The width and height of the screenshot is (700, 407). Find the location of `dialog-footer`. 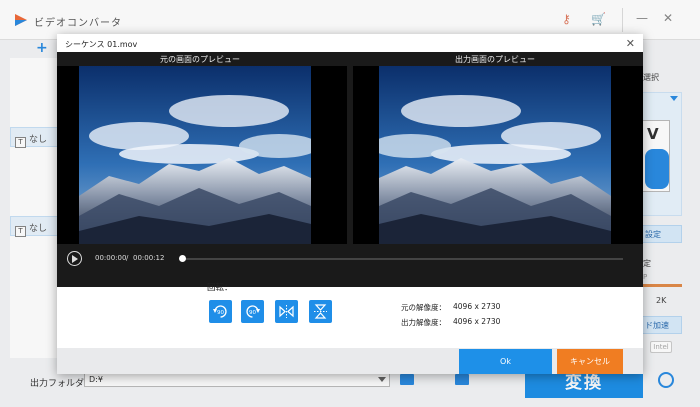

dialog-footer is located at coordinates (350, 361).